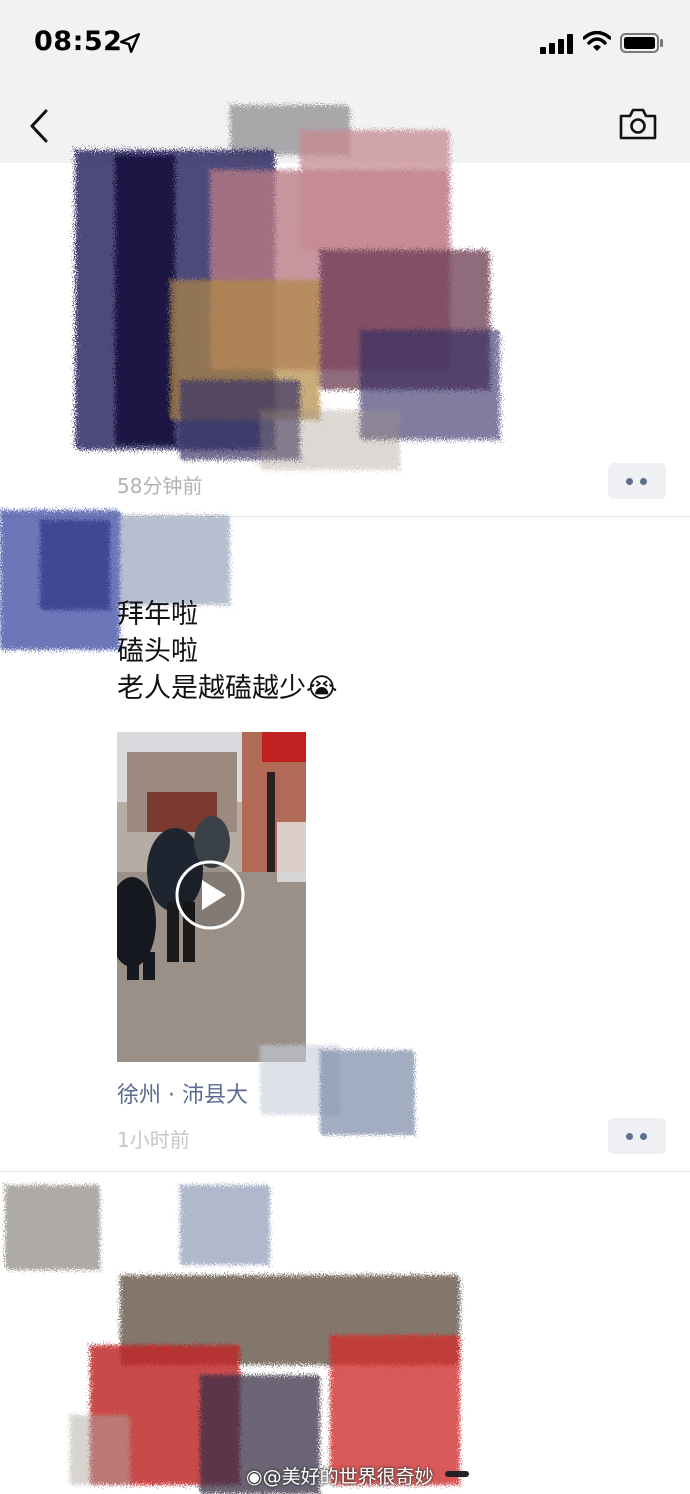 The image size is (690, 1494). I want to click on battery-icon, so click(641, 43).